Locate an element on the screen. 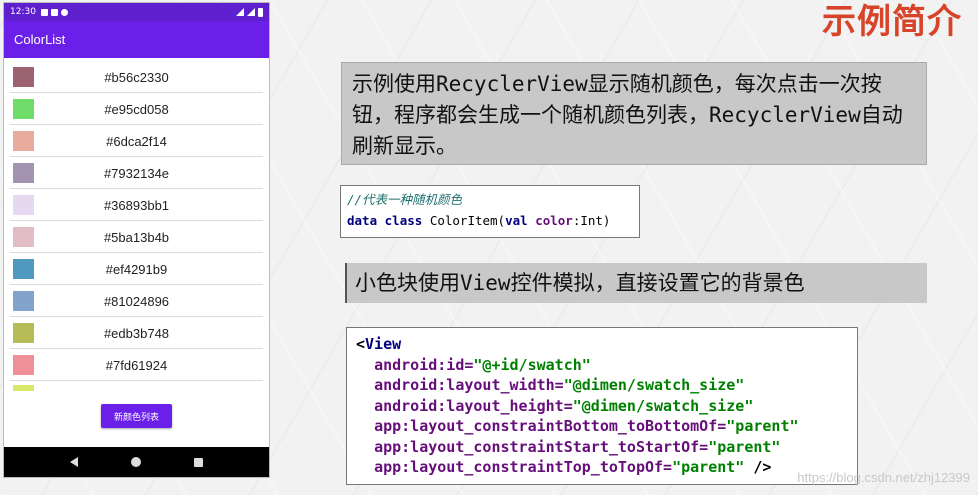 This screenshot has height=495, width=978. navigation-bar is located at coordinates (136, 462).